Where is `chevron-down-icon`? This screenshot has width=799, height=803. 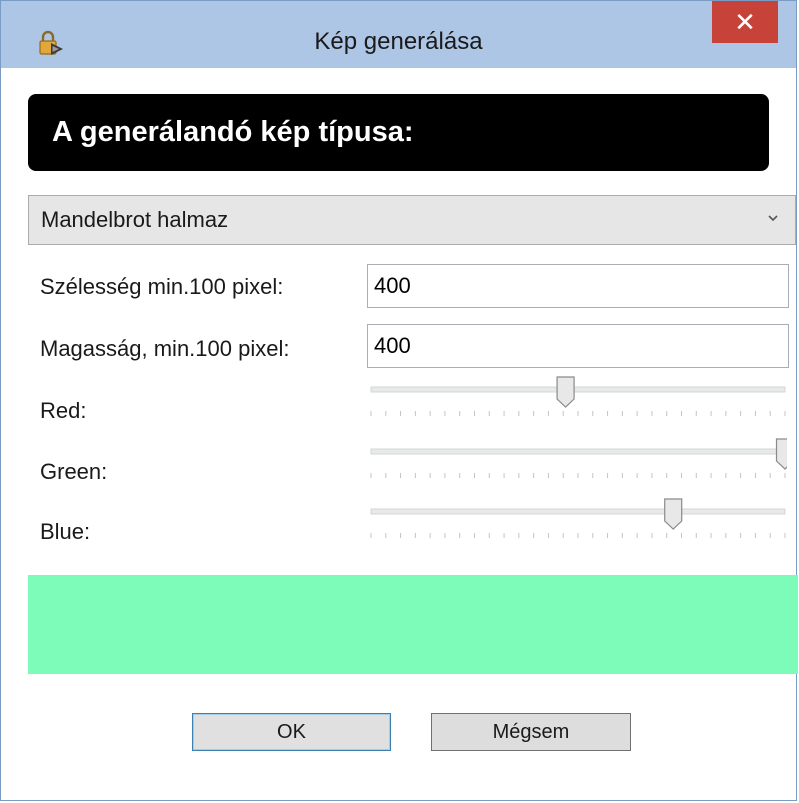
chevron-down-icon is located at coordinates (773, 218).